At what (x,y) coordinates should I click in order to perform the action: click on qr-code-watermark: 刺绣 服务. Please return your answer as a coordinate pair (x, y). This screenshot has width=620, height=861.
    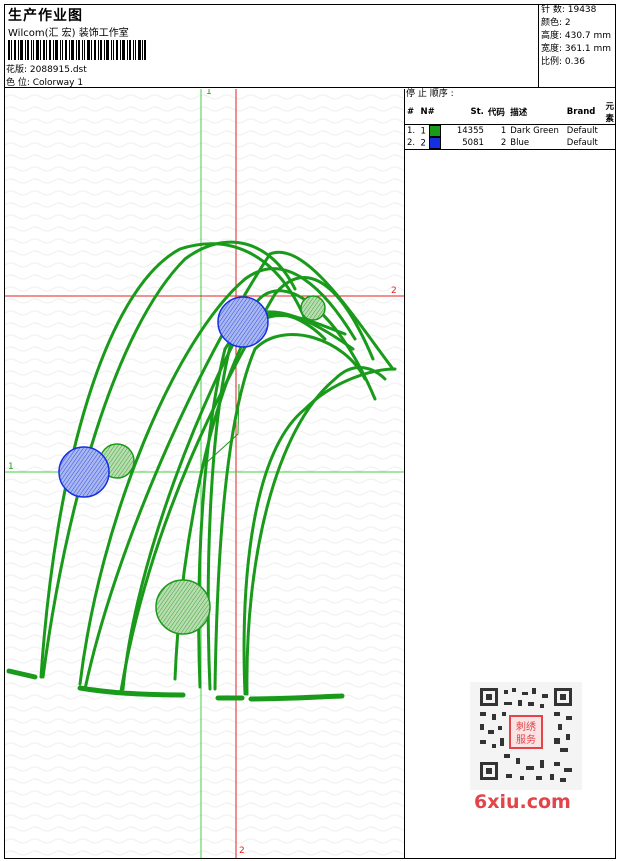
    Looking at the image, I should click on (526, 736).